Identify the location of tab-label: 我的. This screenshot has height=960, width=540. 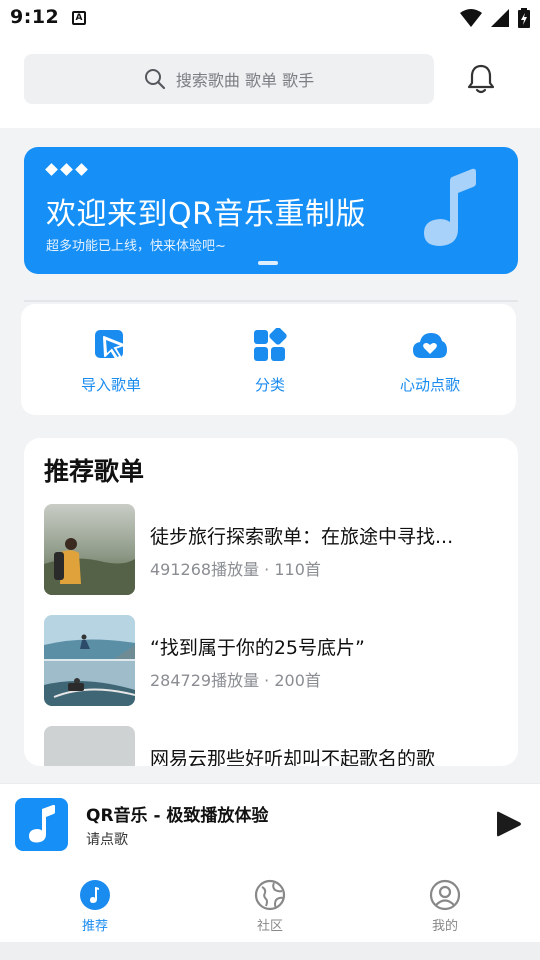
(444, 926).